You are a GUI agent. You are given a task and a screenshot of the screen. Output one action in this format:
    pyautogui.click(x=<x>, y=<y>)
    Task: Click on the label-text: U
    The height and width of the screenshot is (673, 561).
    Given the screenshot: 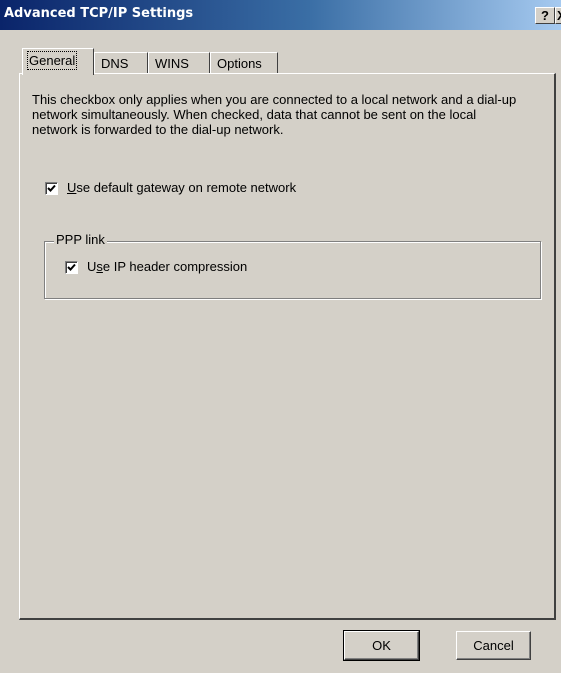 What is the action you would take?
    pyautogui.click(x=92, y=266)
    